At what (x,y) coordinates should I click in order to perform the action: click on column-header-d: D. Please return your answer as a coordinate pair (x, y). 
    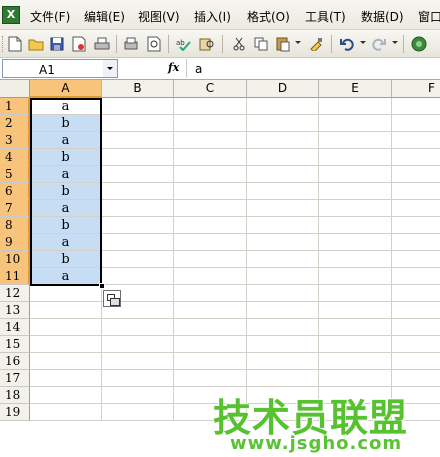
    Looking at the image, I should click on (283, 89).